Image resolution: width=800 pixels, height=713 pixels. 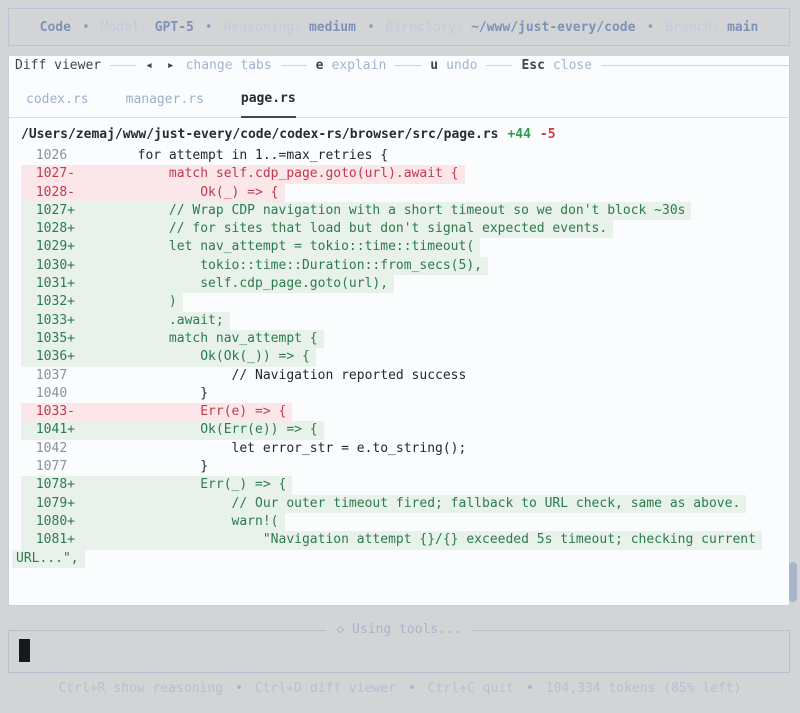 I want to click on line-number: 1028-, so click(x=55, y=192).